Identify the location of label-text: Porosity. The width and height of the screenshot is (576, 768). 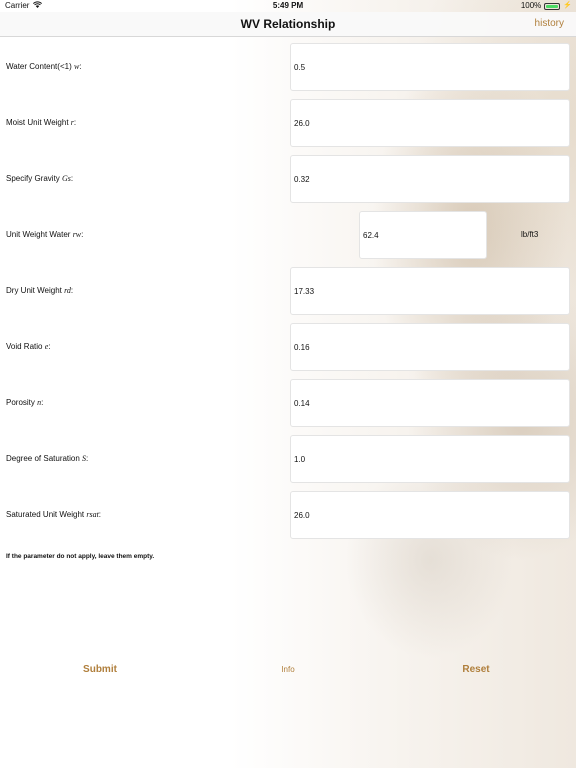
(22, 402).